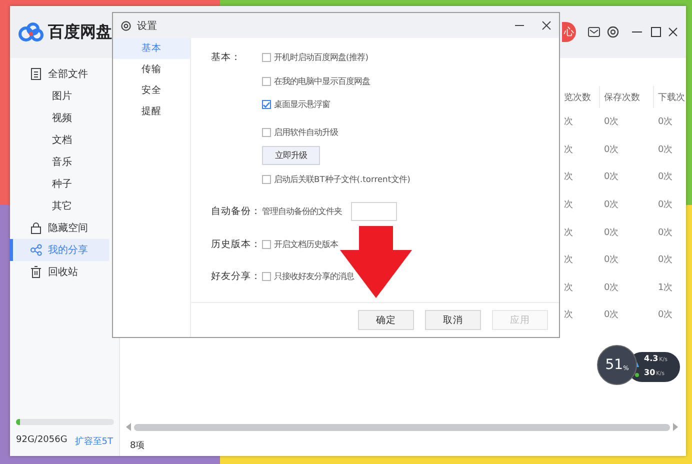  Describe the element at coordinates (291, 156) in the screenshot. I see `upgrade-button: 立即升级` at that location.